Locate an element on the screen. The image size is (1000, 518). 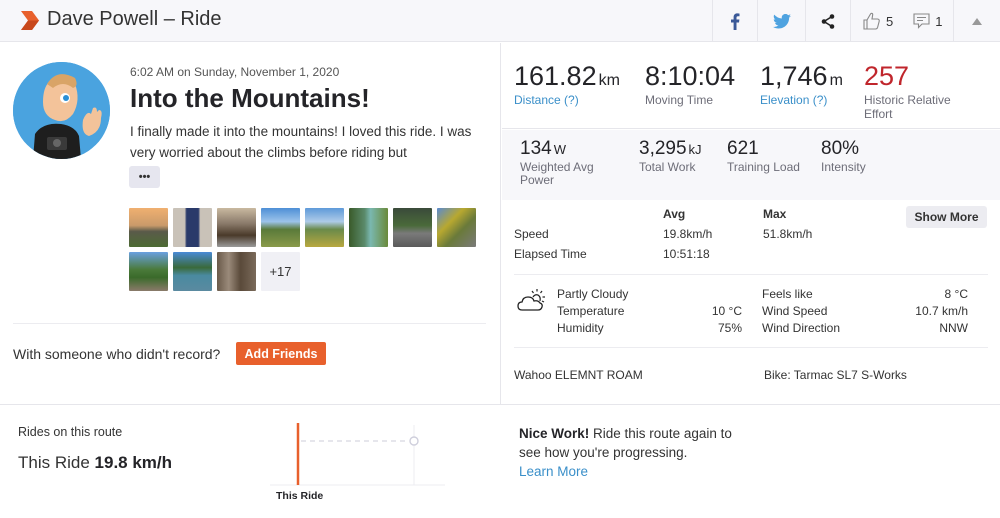
comment-icon is located at coordinates (921, 21).